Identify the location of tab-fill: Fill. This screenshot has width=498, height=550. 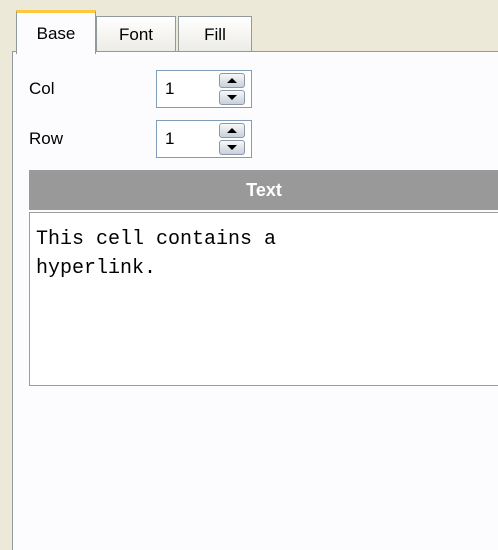
(215, 34).